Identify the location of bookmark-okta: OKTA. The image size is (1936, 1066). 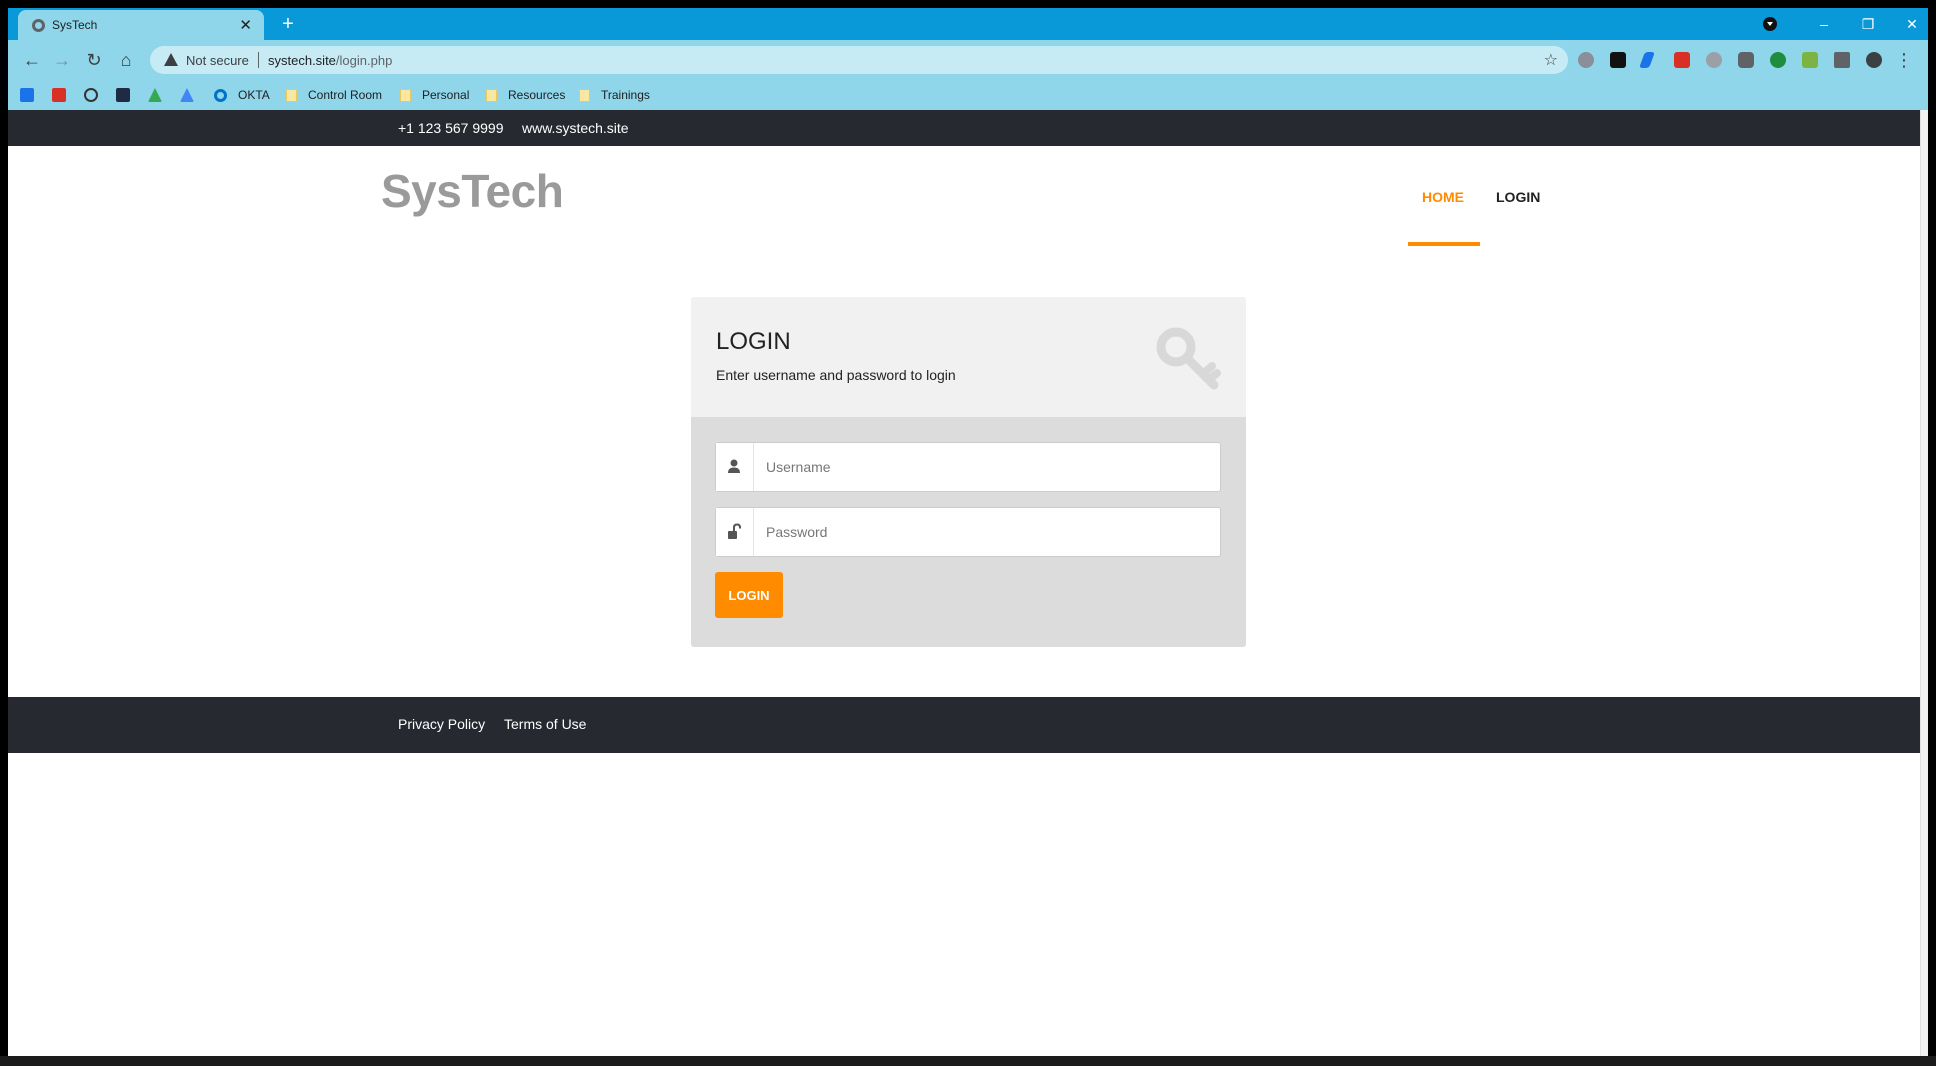
(242, 95).